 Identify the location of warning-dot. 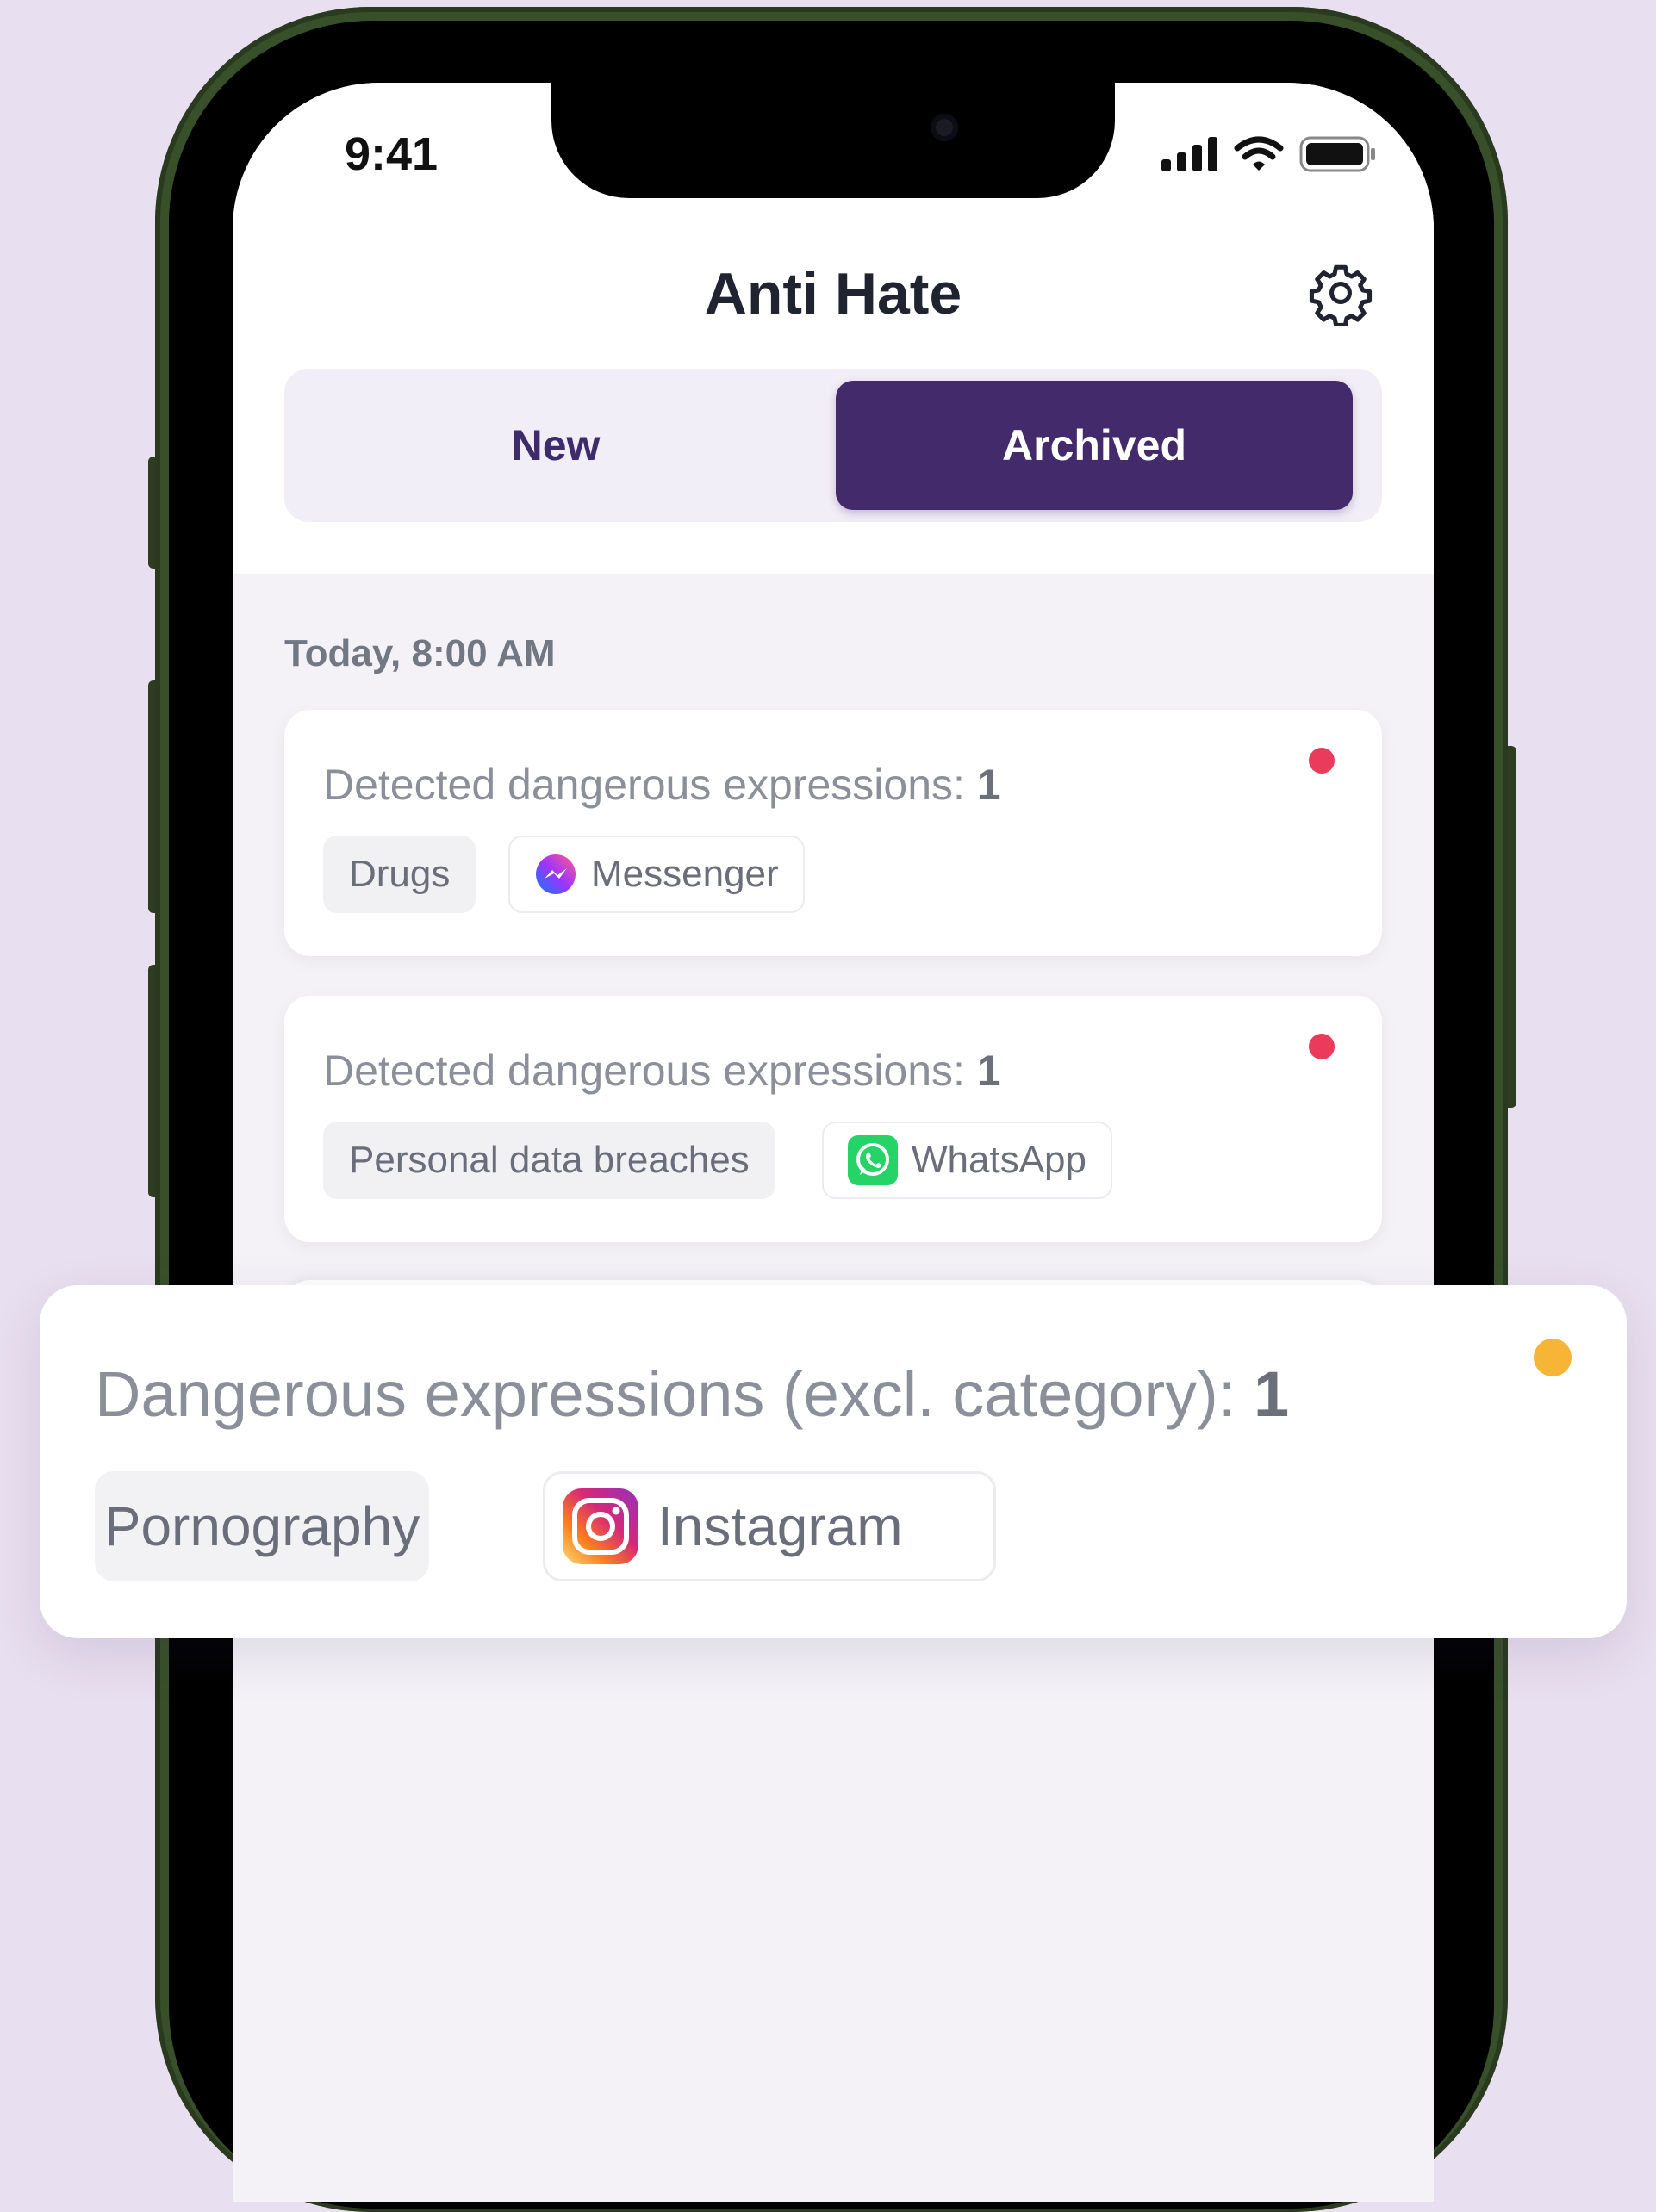
(1553, 1357).